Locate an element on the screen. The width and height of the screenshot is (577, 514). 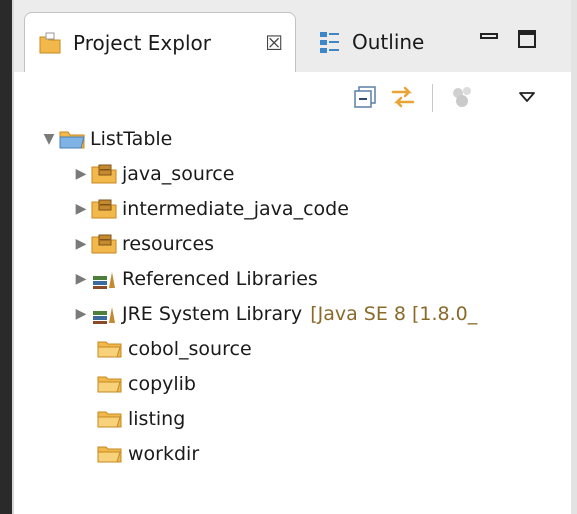
tab-project-explorer: Project Explor ☒ is located at coordinates (160, 42).